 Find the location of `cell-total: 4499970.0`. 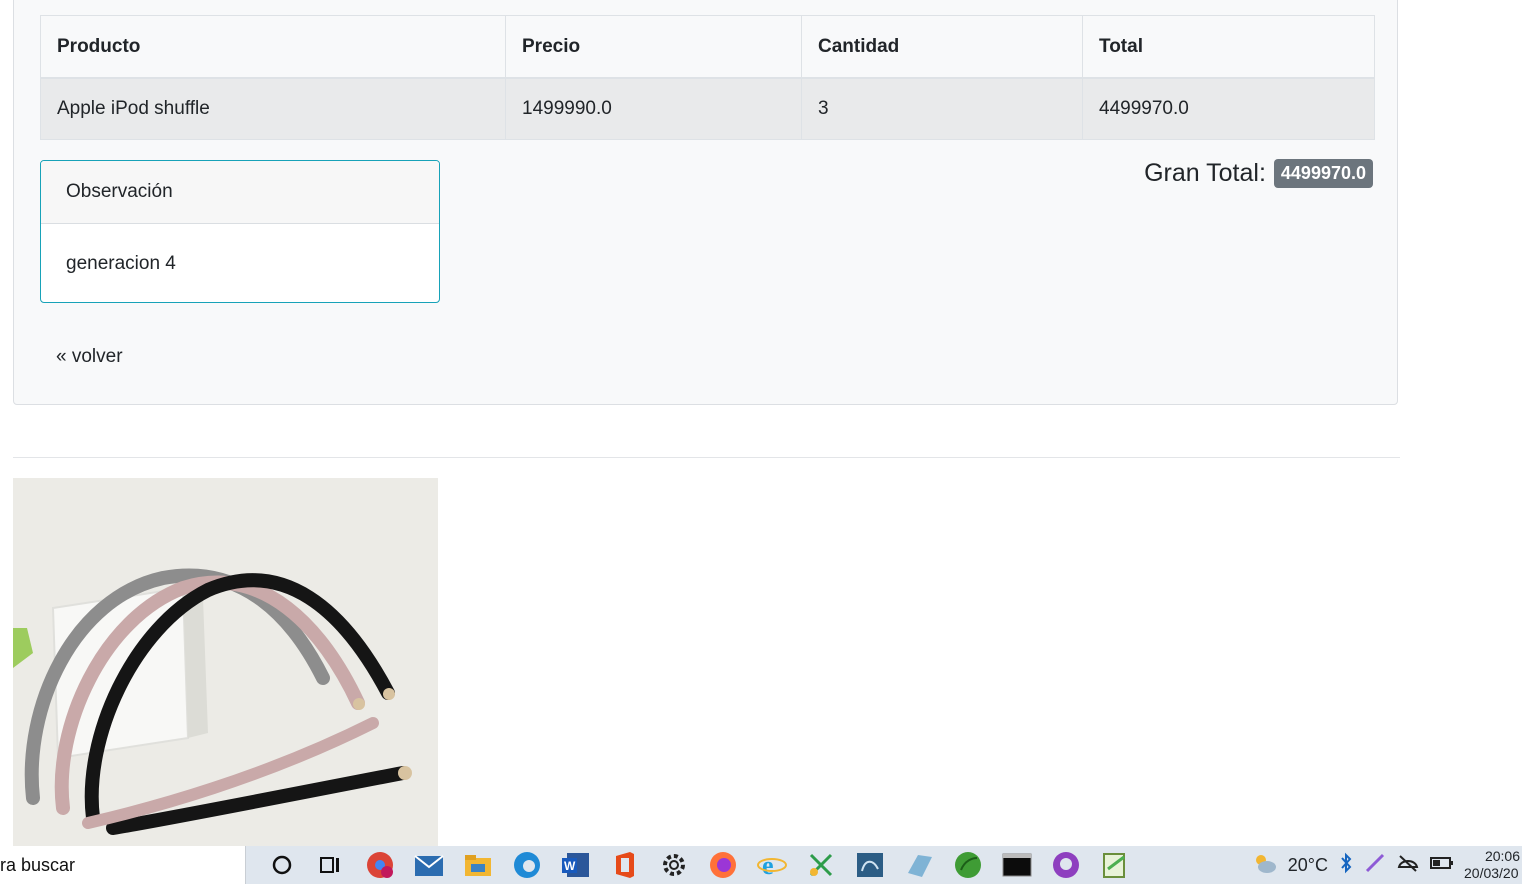

cell-total: 4499970.0 is located at coordinates (1228, 108).